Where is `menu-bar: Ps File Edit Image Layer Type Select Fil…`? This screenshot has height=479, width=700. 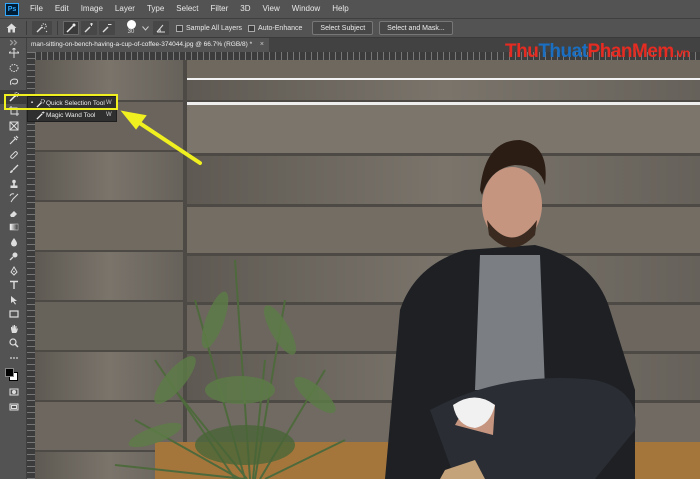 menu-bar: Ps File Edit Image Layer Type Select Fil… is located at coordinates (350, 9).